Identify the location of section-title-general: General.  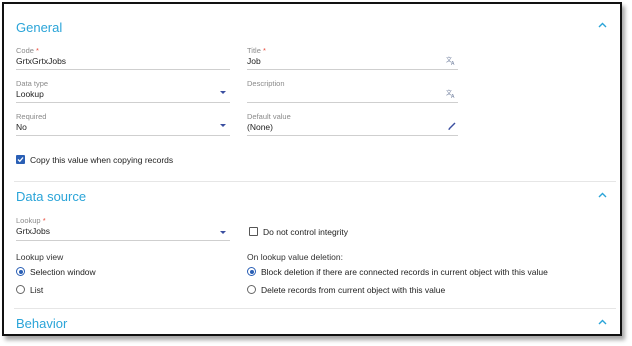
(39, 27).